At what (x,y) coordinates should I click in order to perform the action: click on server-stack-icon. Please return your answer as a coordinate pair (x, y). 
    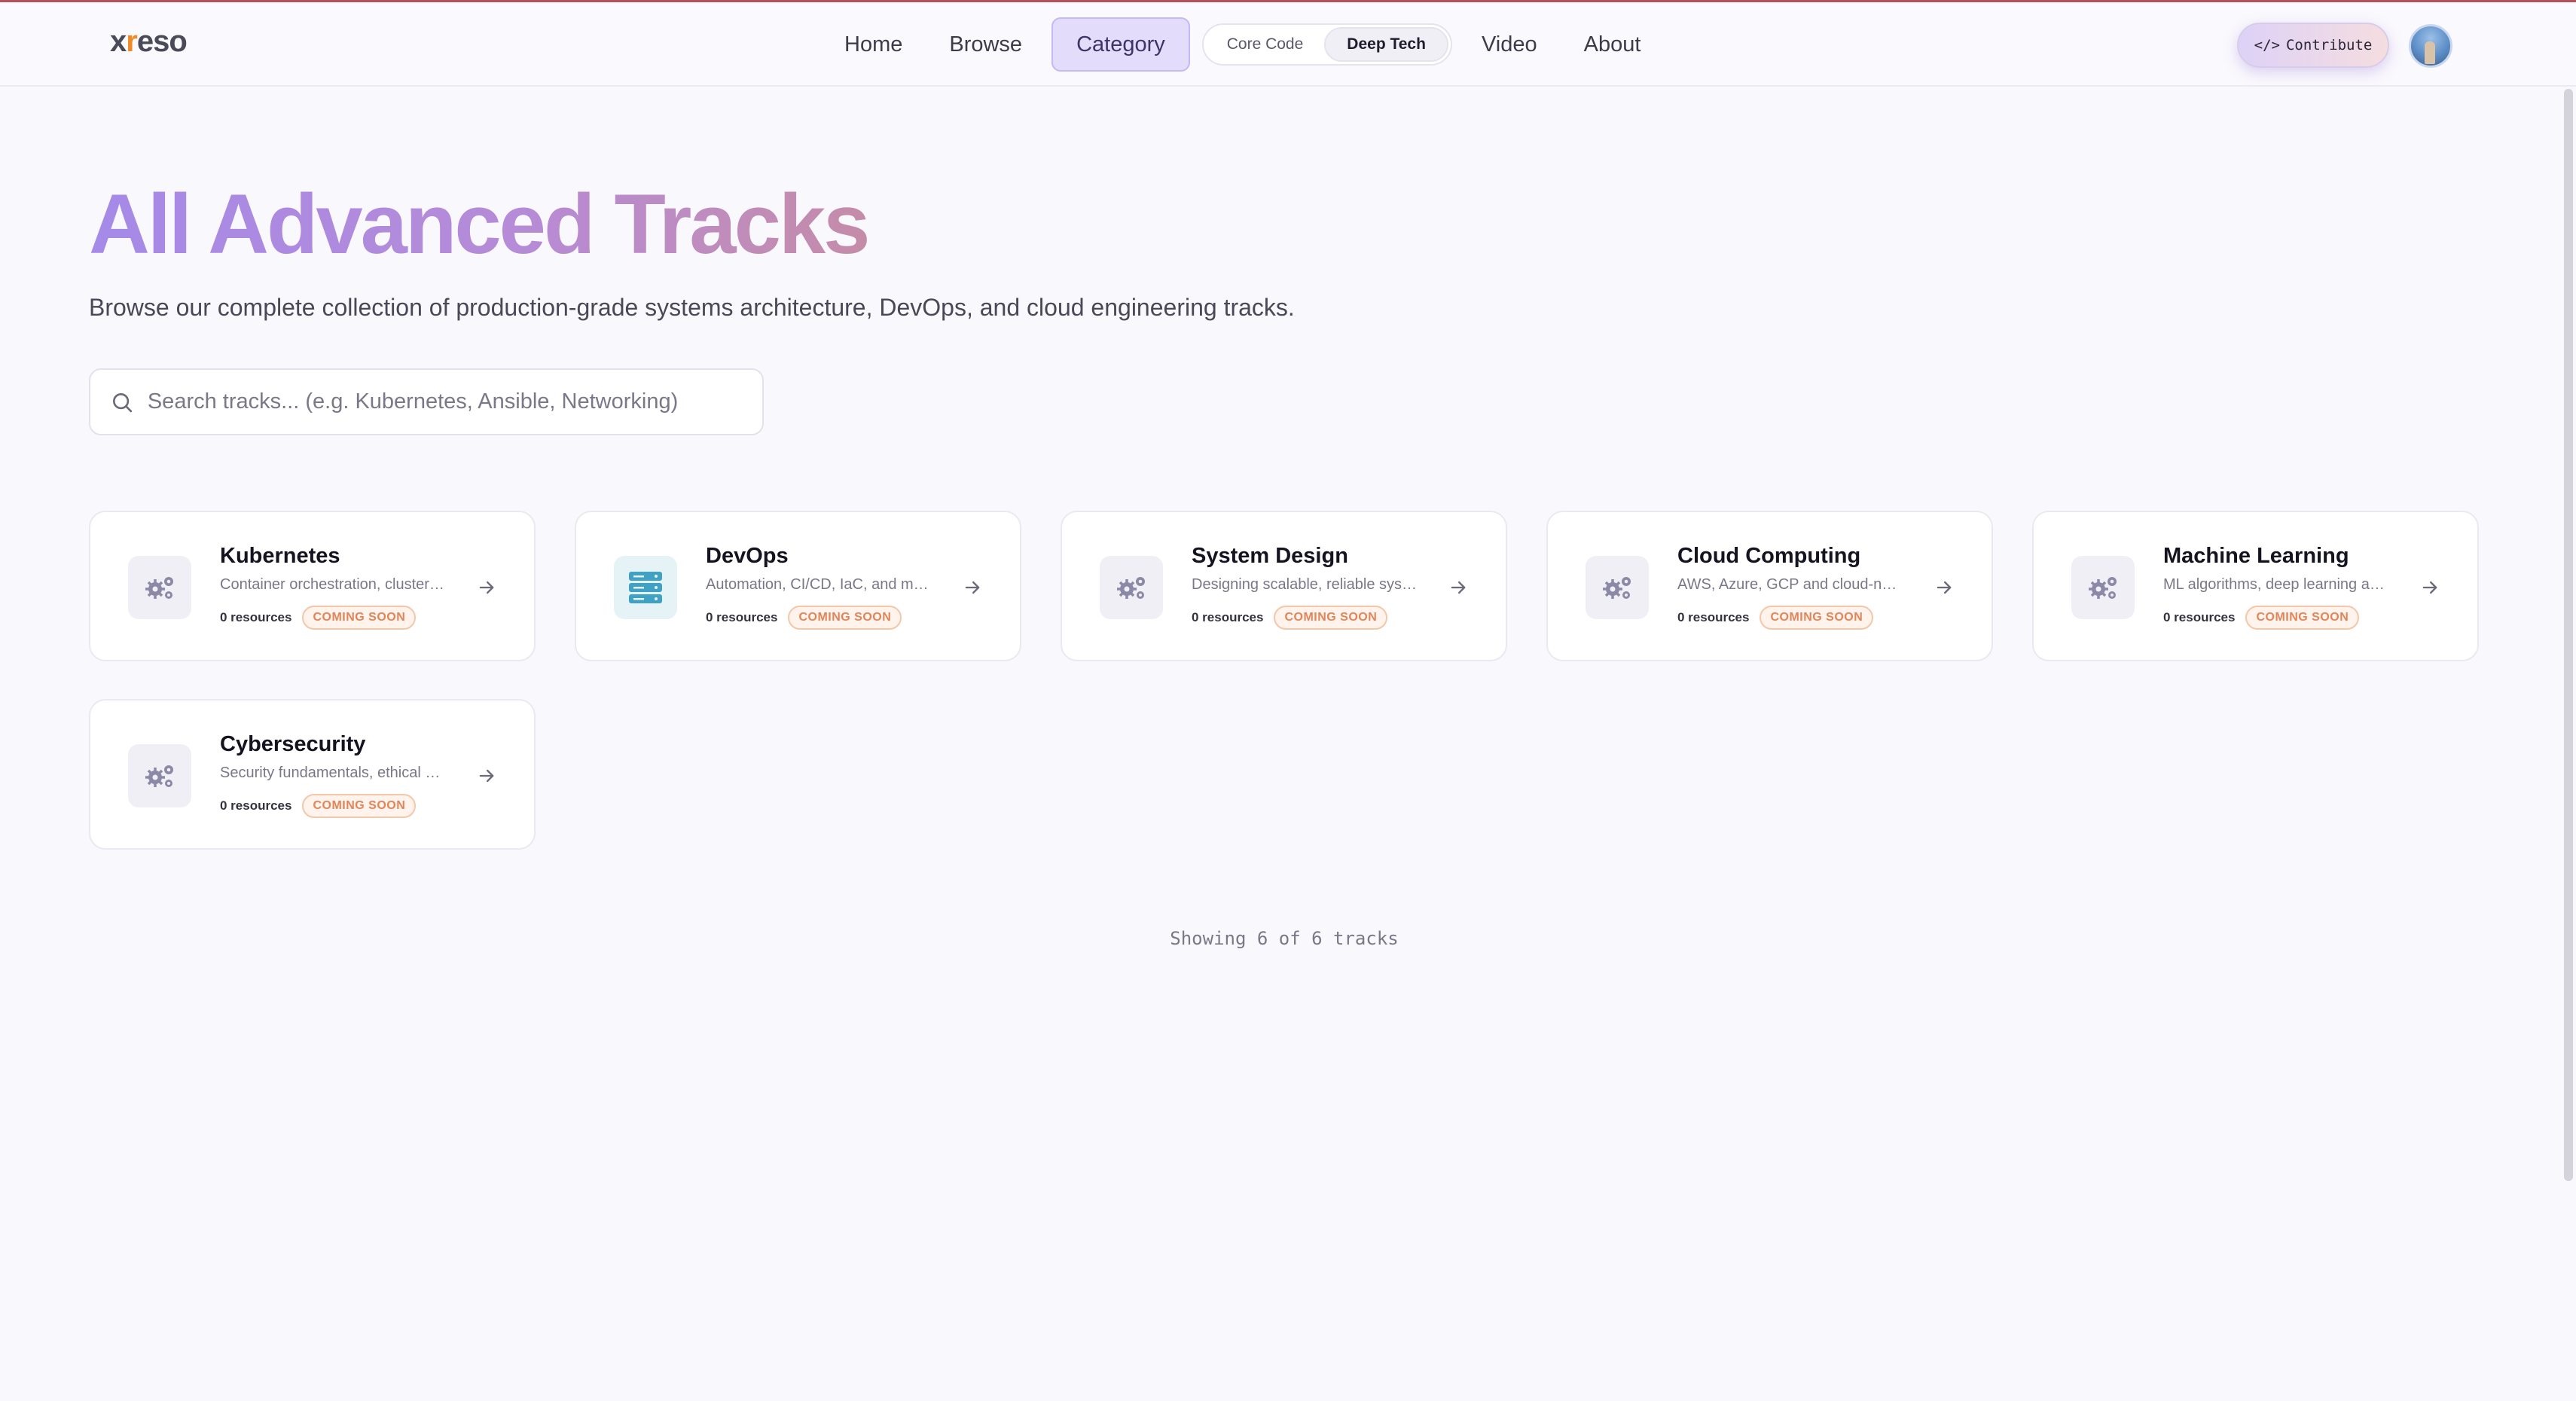
    Looking at the image, I should click on (646, 587).